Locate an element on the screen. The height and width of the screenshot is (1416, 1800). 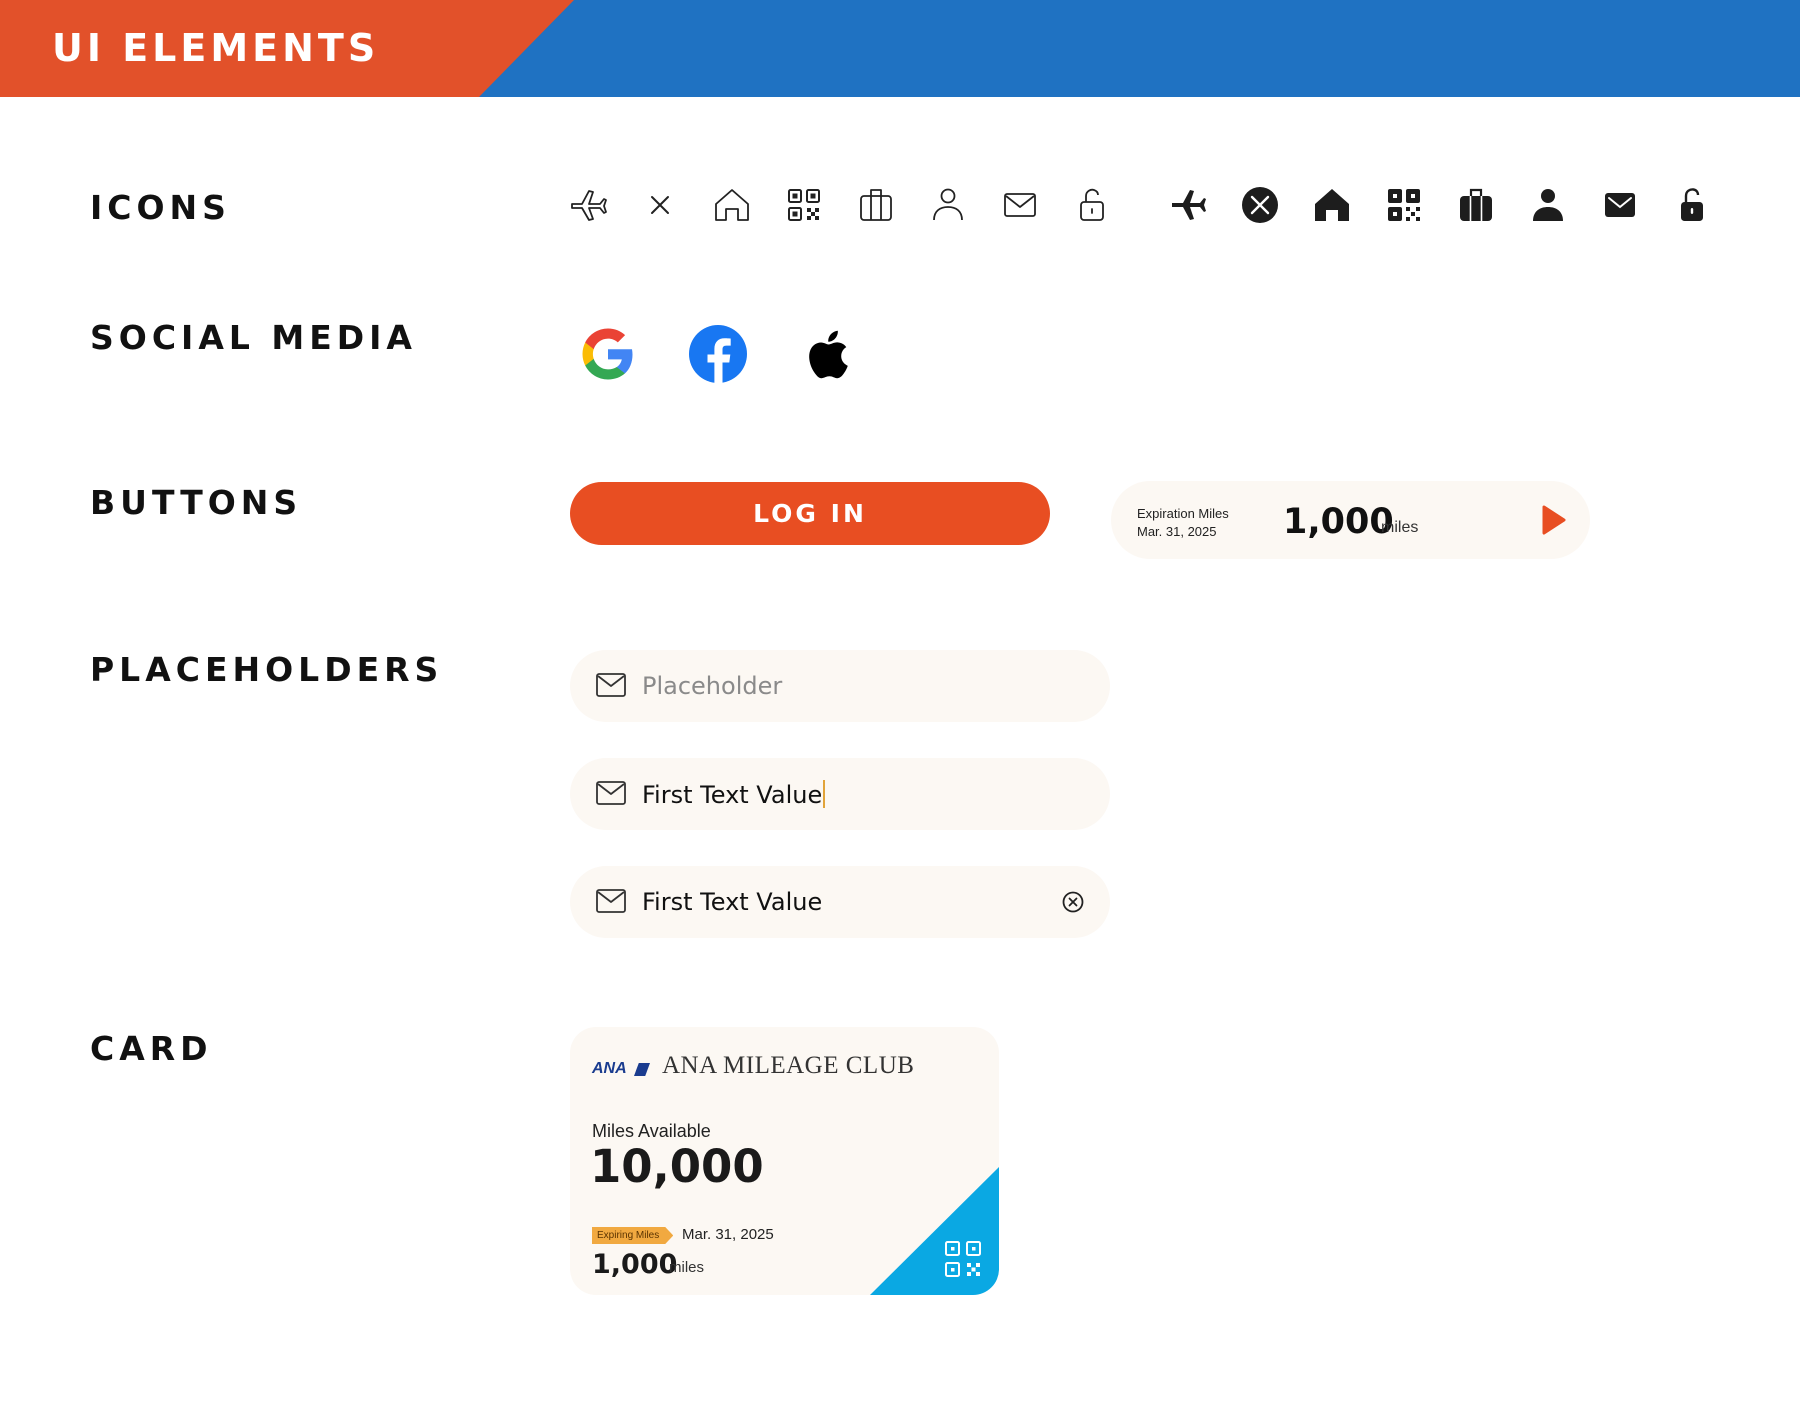
section-label-card: CARD is located at coordinates (151, 1048).